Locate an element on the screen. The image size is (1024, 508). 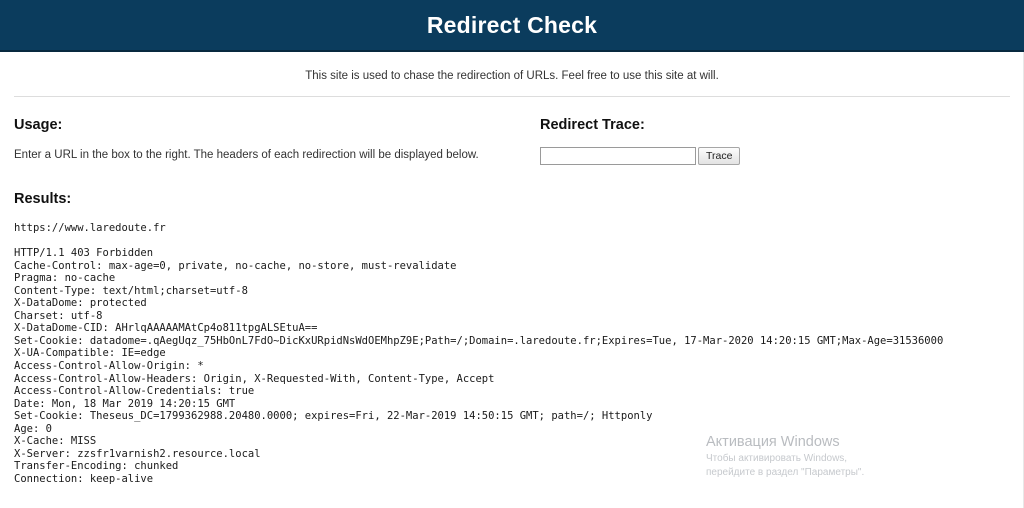
response-header-line: Access-Control-Allow-Origin: * is located at coordinates (109, 365).